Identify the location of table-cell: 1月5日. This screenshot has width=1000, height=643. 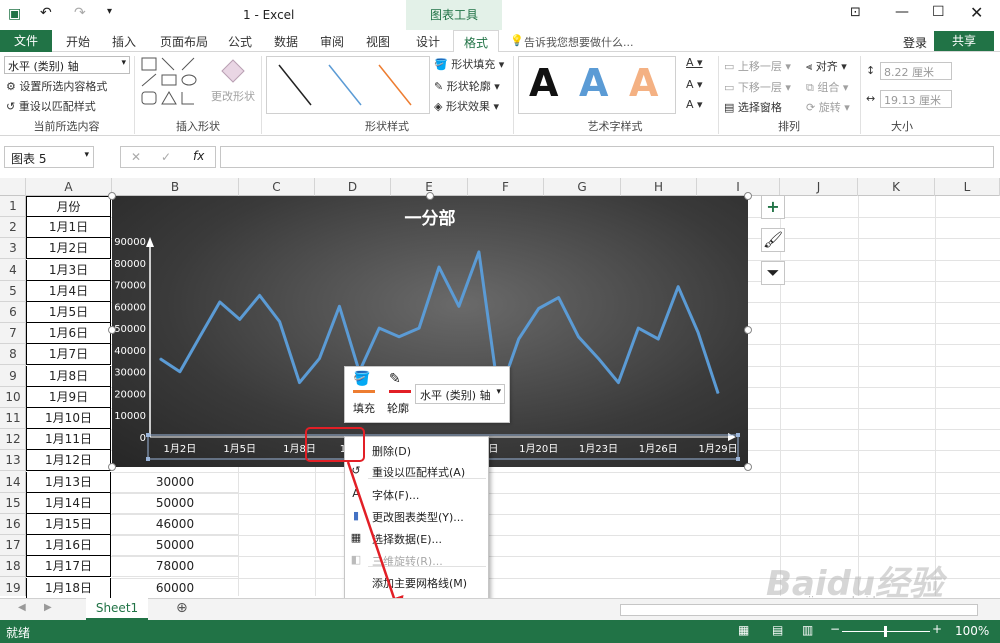
(68, 312).